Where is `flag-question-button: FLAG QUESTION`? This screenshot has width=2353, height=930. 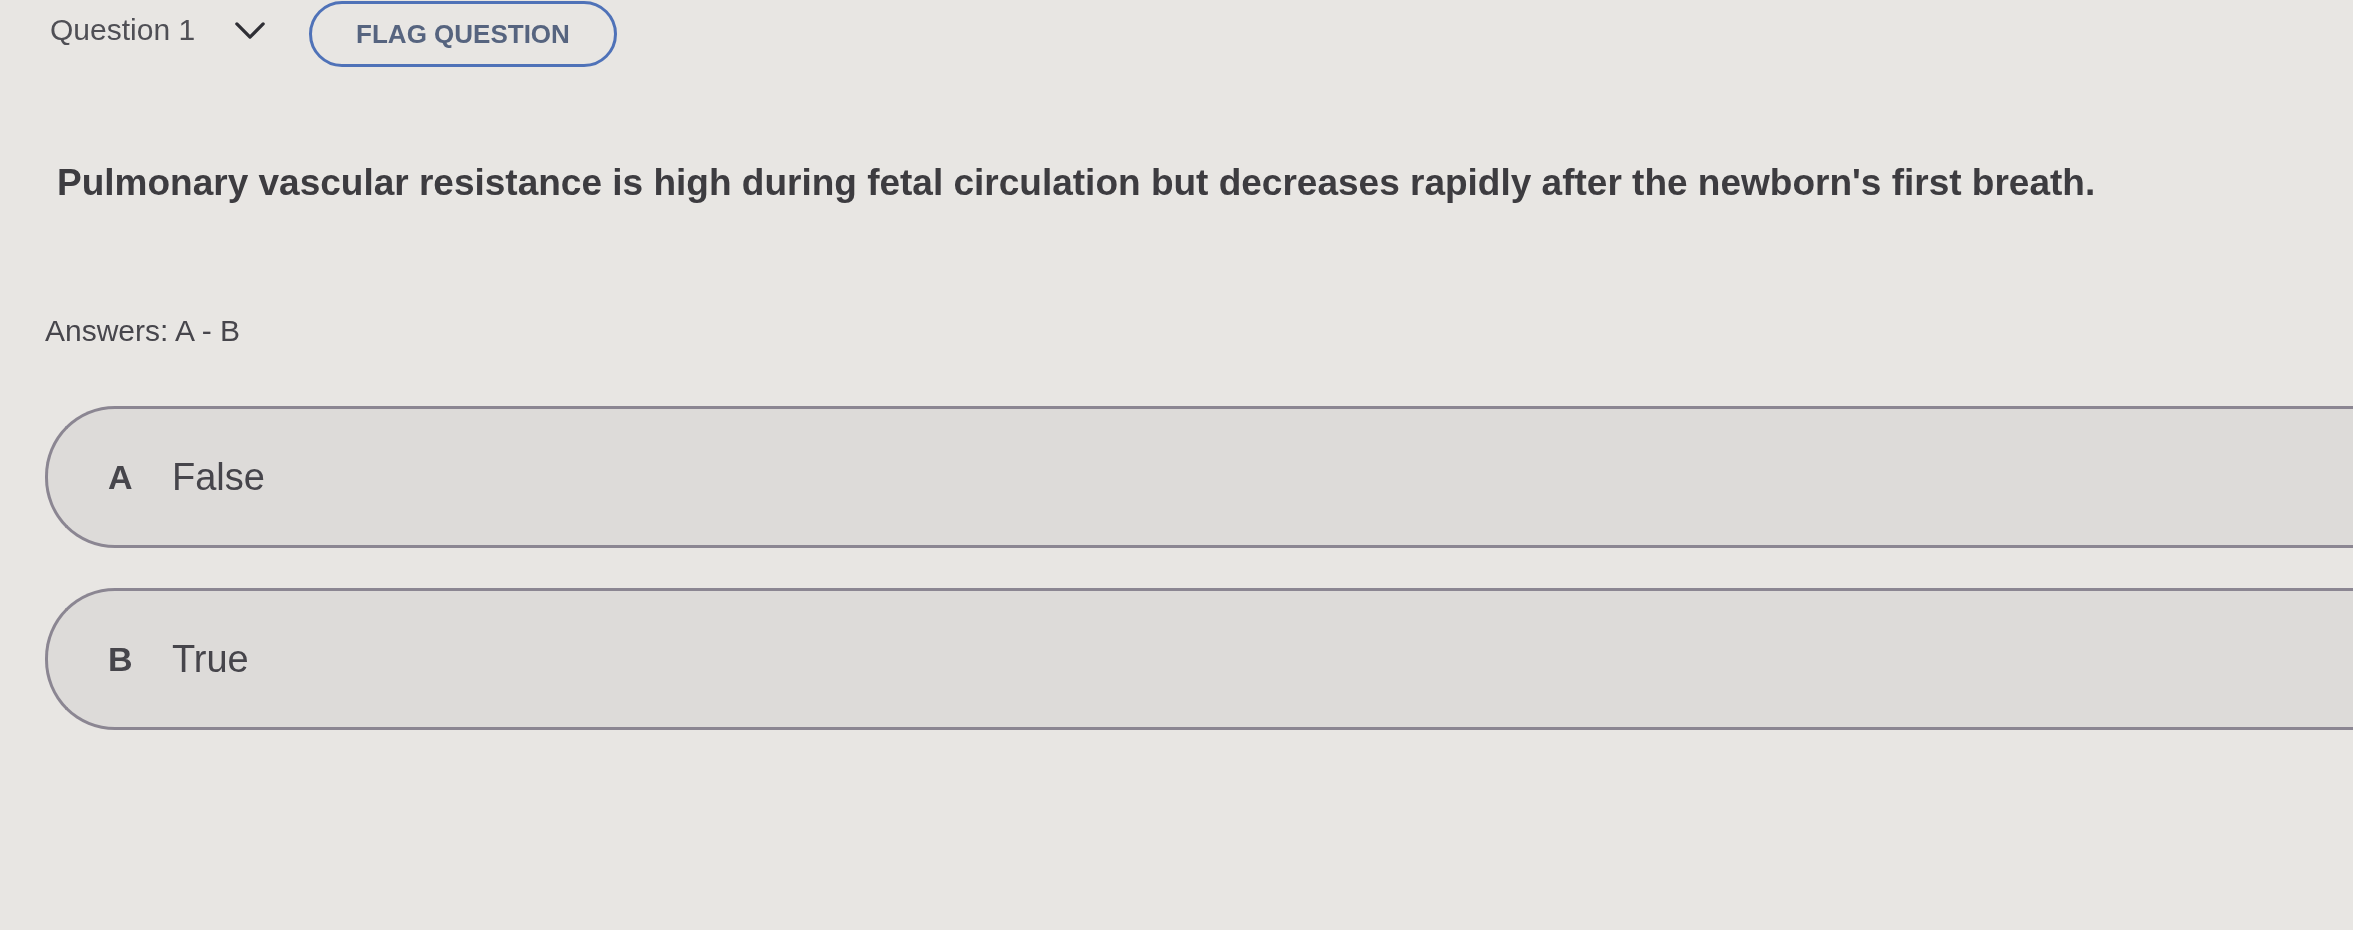
flag-question-button: FLAG QUESTION is located at coordinates (463, 34).